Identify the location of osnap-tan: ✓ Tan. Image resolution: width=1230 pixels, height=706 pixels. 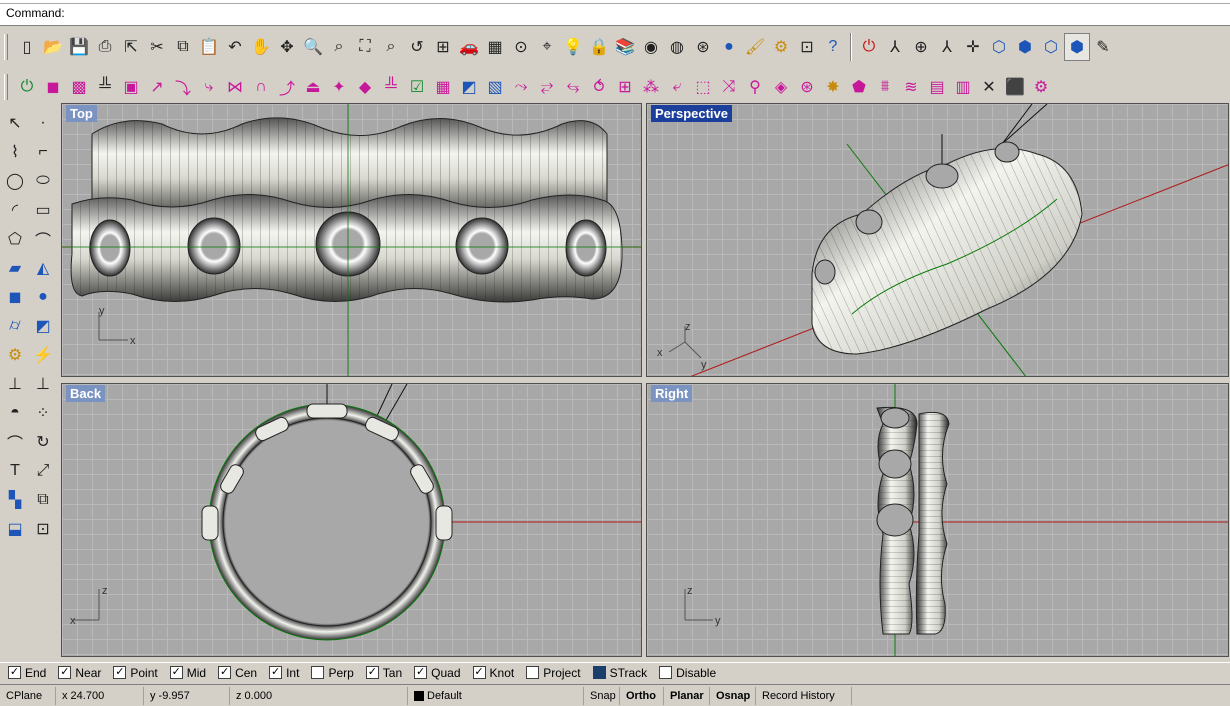
(383, 673).